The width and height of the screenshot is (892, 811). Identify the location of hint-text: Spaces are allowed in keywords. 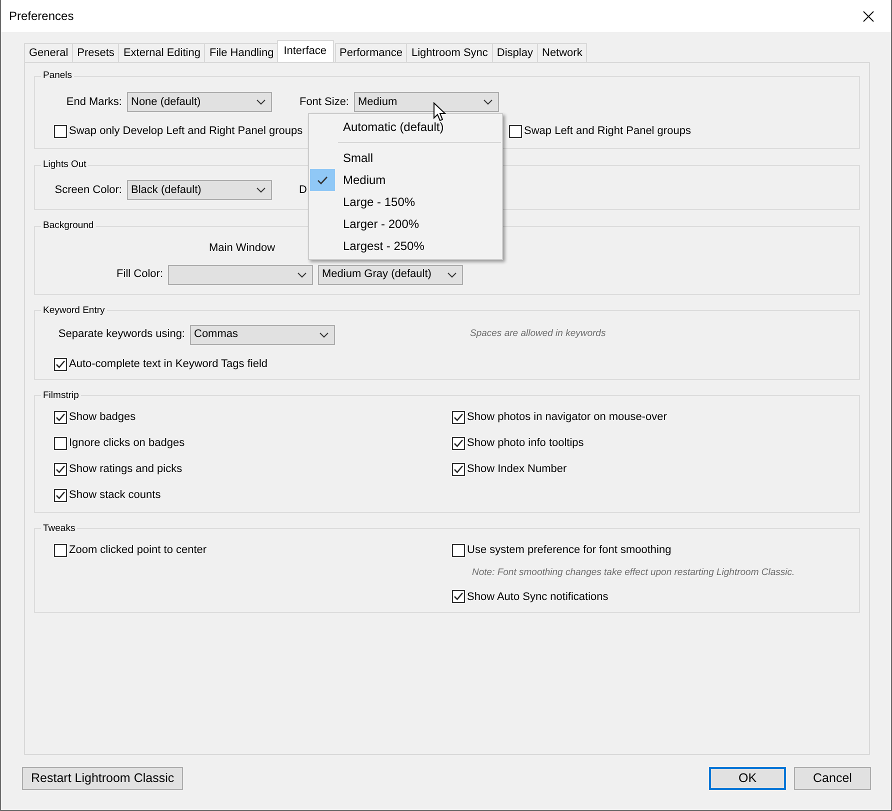
(538, 334).